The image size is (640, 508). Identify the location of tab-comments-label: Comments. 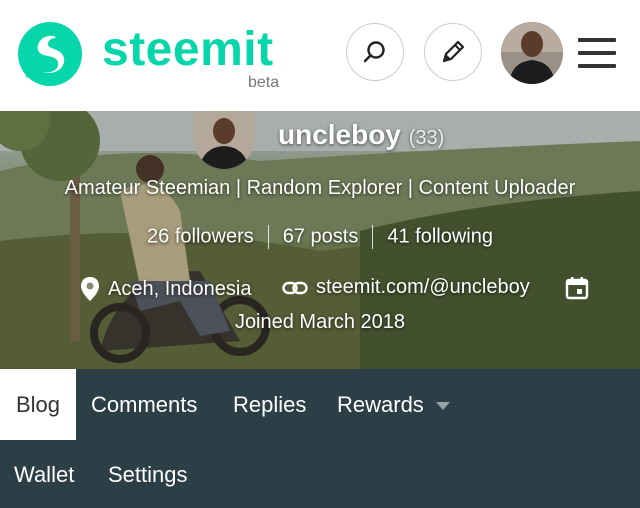
(144, 404).